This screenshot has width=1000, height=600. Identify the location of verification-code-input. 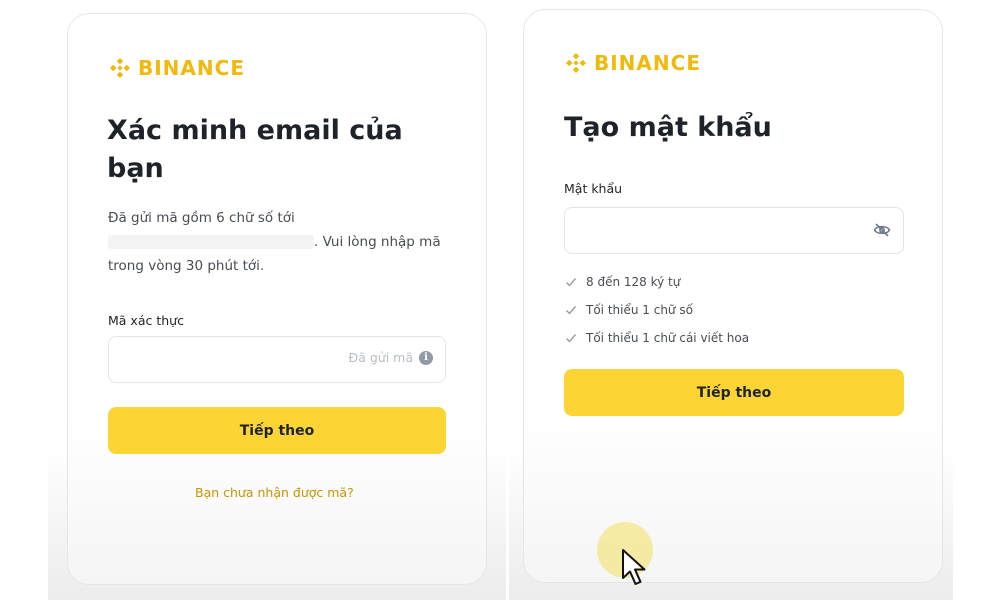
(224, 356).